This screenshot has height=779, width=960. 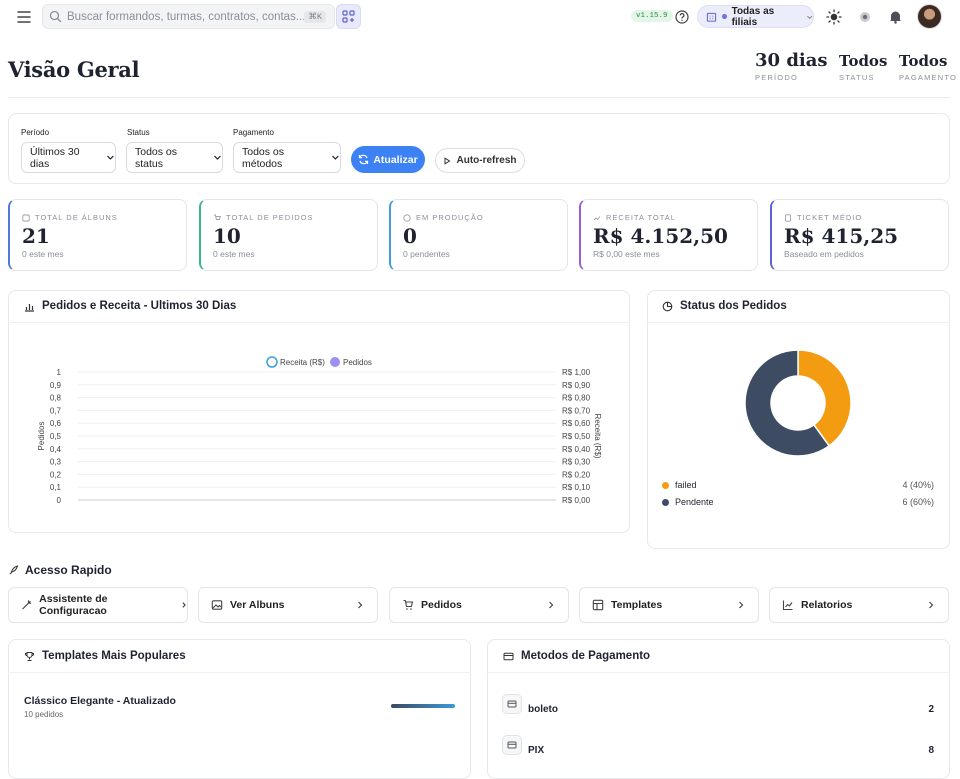 What do you see at coordinates (626, 254) in the screenshot?
I see `stat-sub: R$ 0,00 este mes` at bounding box center [626, 254].